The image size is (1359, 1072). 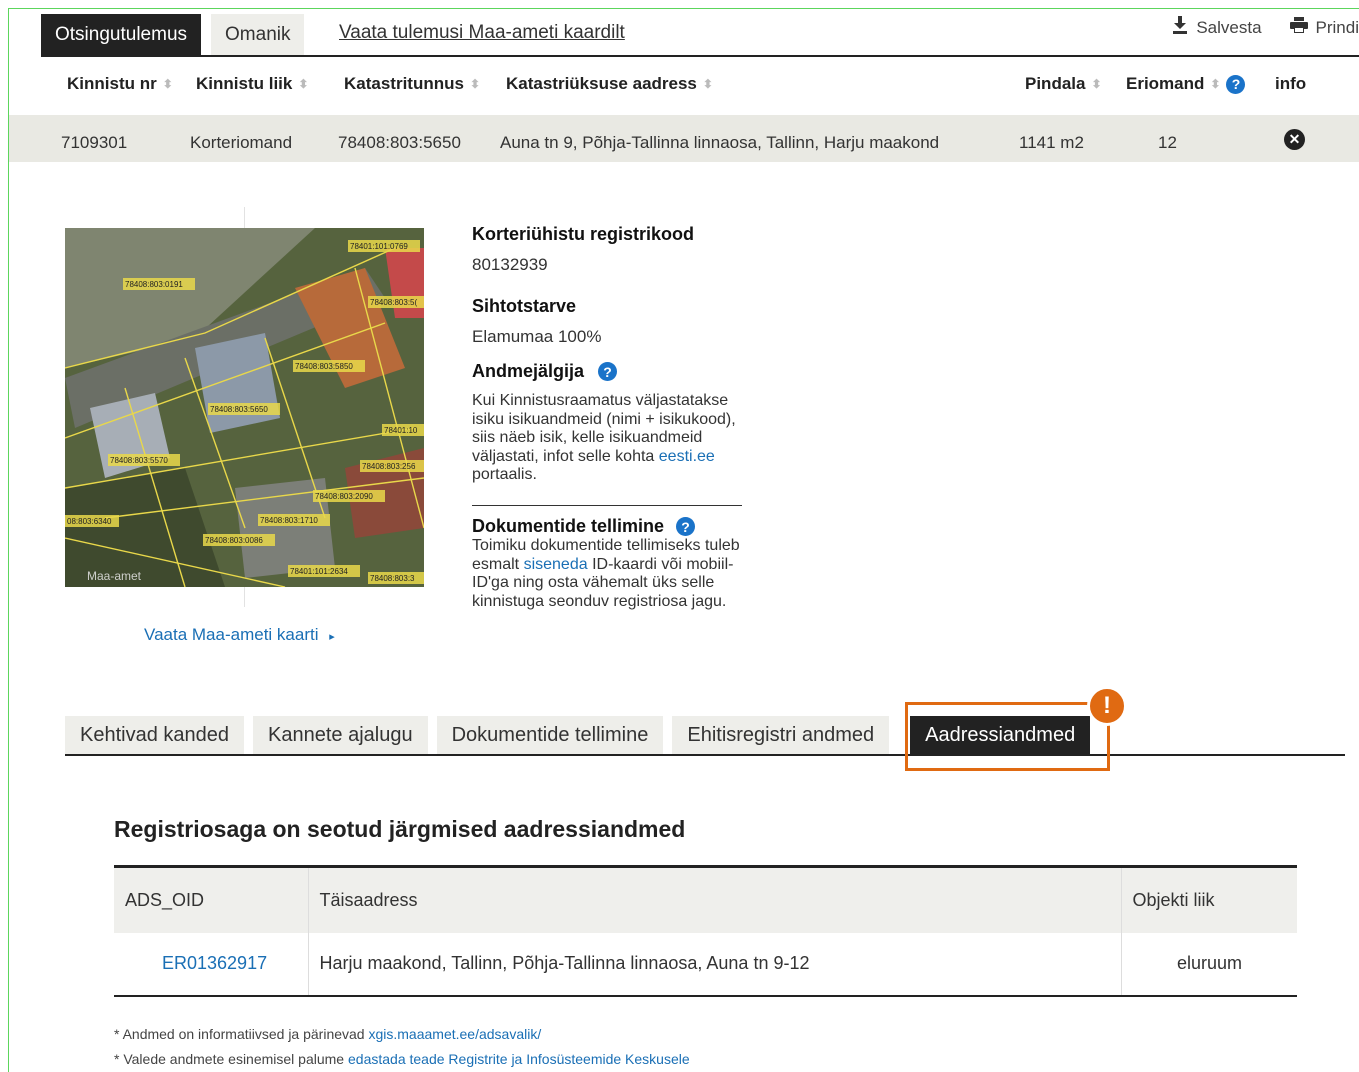 I want to click on svg-text: 78408:803:5650, so click(x=239, y=409).